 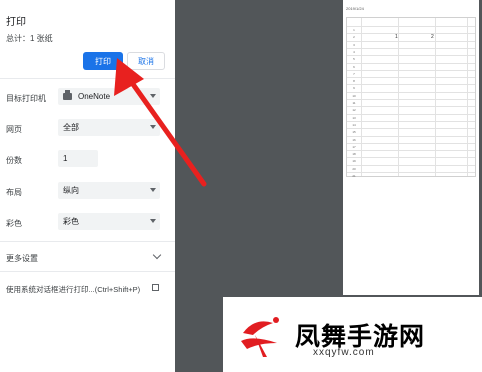 I want to click on row-number: 18, so click(x=354, y=154).